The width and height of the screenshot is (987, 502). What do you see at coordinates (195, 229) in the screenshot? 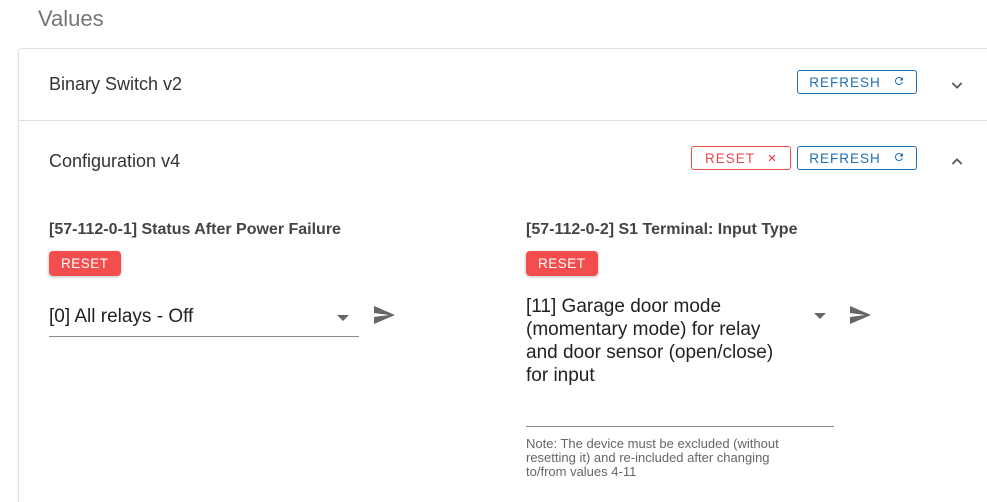
I see `field-label: [57-112-0-1] Status After Power Failure` at bounding box center [195, 229].